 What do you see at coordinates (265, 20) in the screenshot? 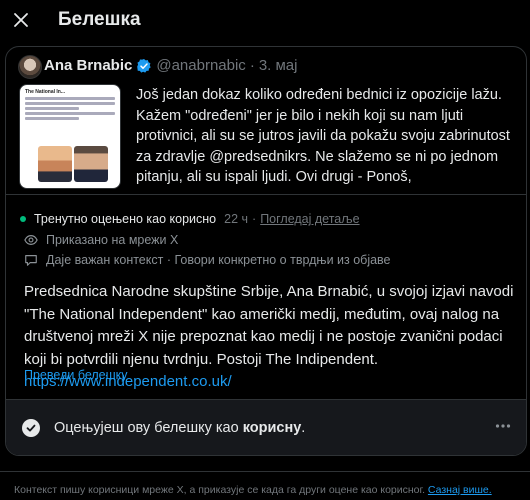
I see `top-bar: Белешка` at bounding box center [265, 20].